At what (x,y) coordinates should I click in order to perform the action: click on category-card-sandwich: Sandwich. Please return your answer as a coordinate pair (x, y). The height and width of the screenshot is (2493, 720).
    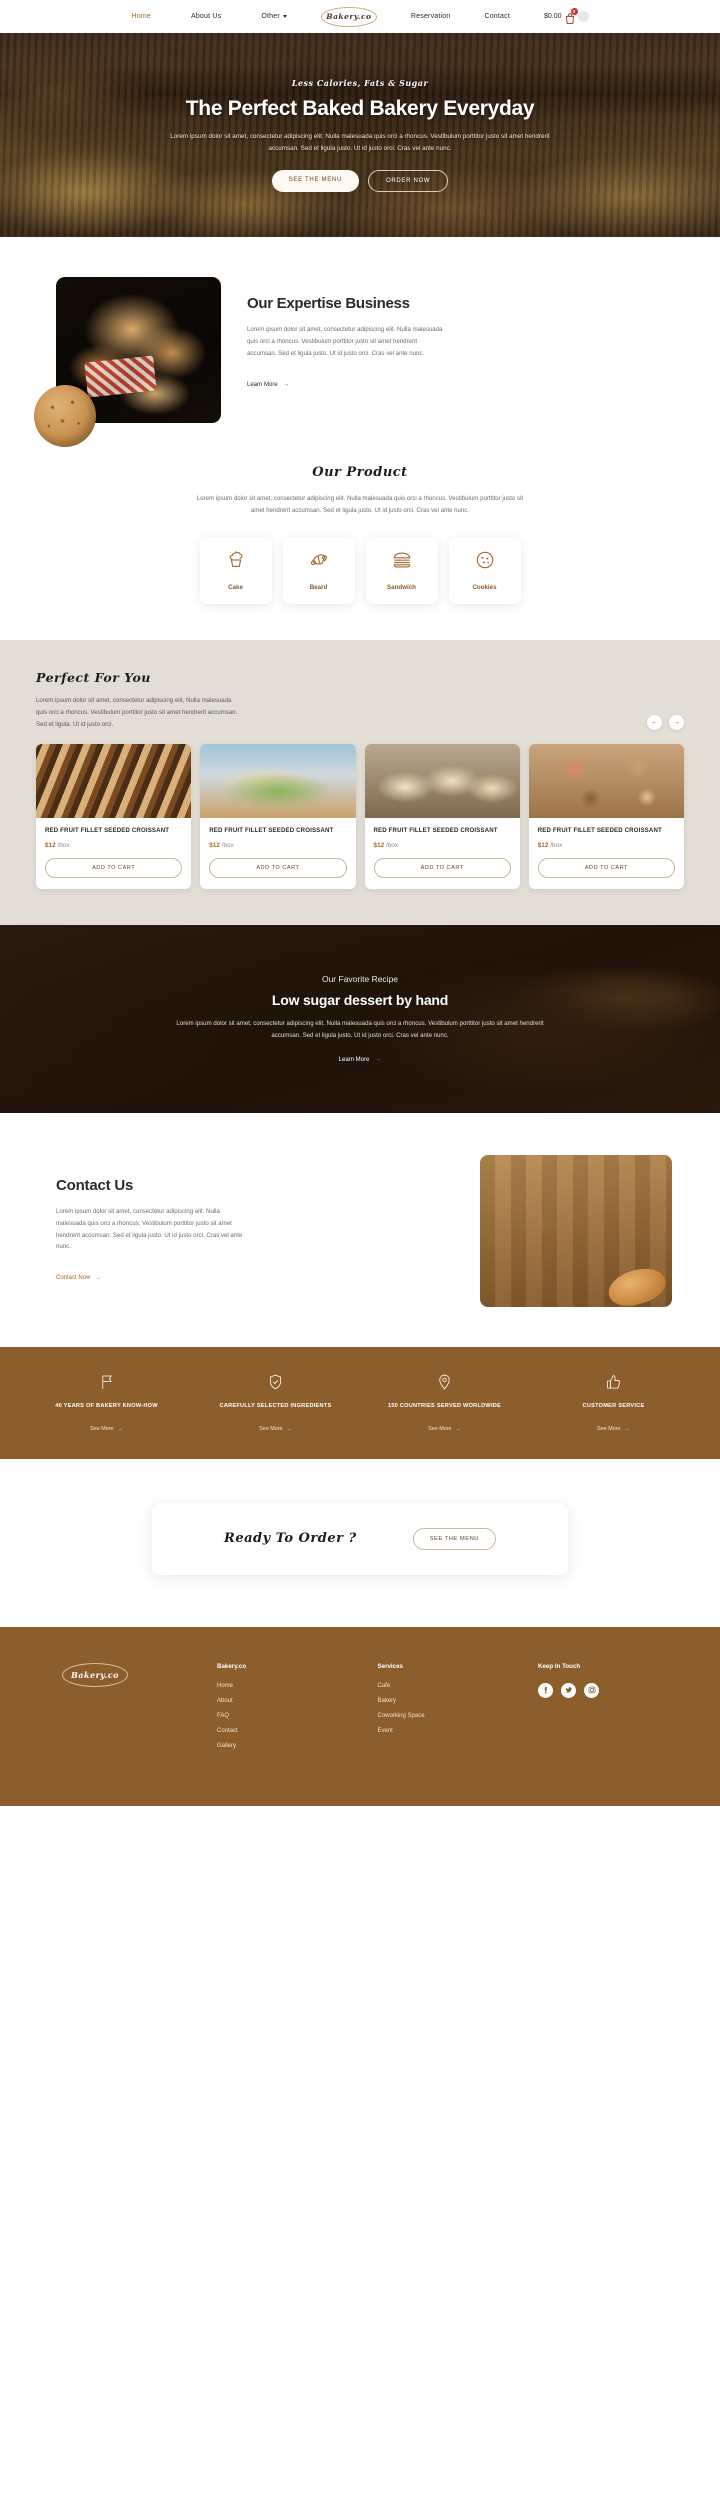
    Looking at the image, I should click on (401, 570).